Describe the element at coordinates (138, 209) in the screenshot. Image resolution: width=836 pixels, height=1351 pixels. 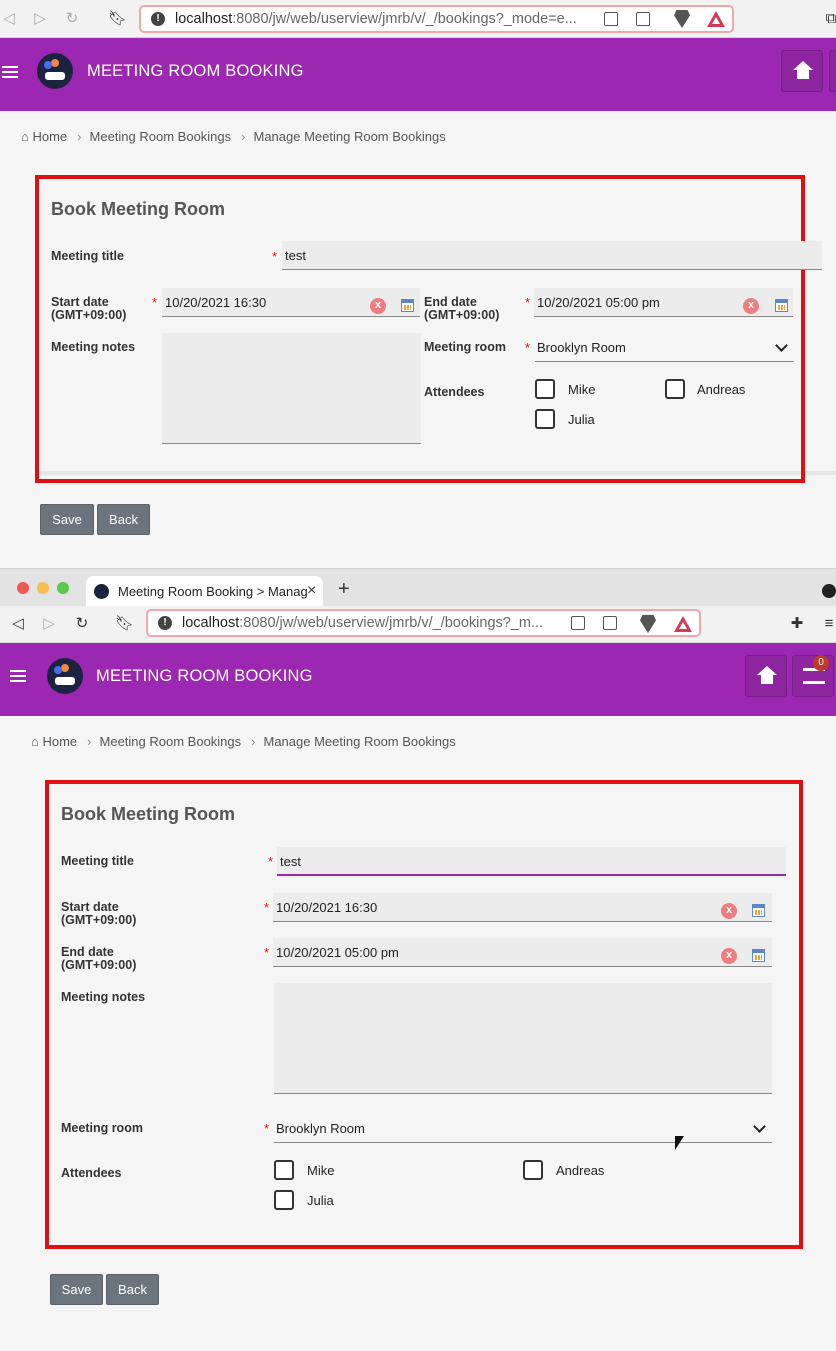
I see `form-title: Book Meeting Room` at that location.